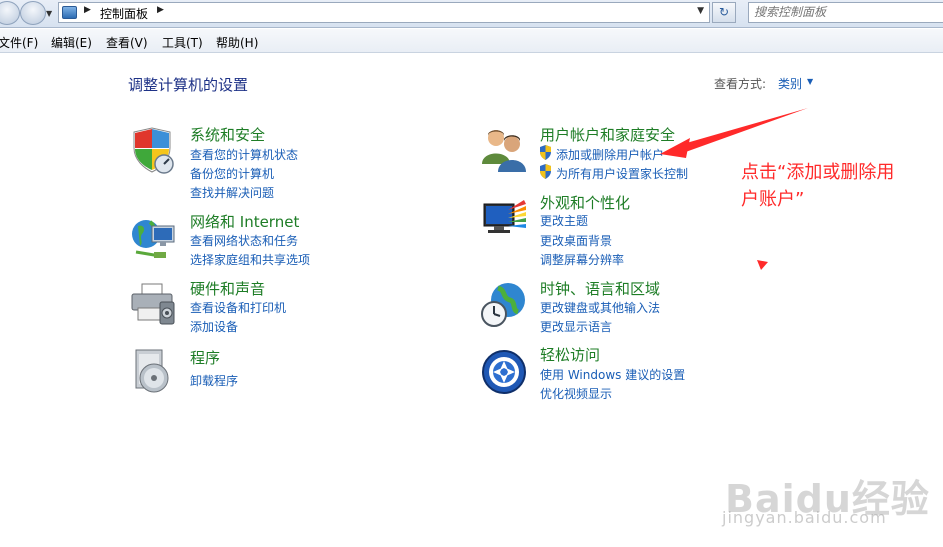 This screenshot has height=547, width=943. I want to click on link-change-display-language: 更改显示语言, so click(576, 326).